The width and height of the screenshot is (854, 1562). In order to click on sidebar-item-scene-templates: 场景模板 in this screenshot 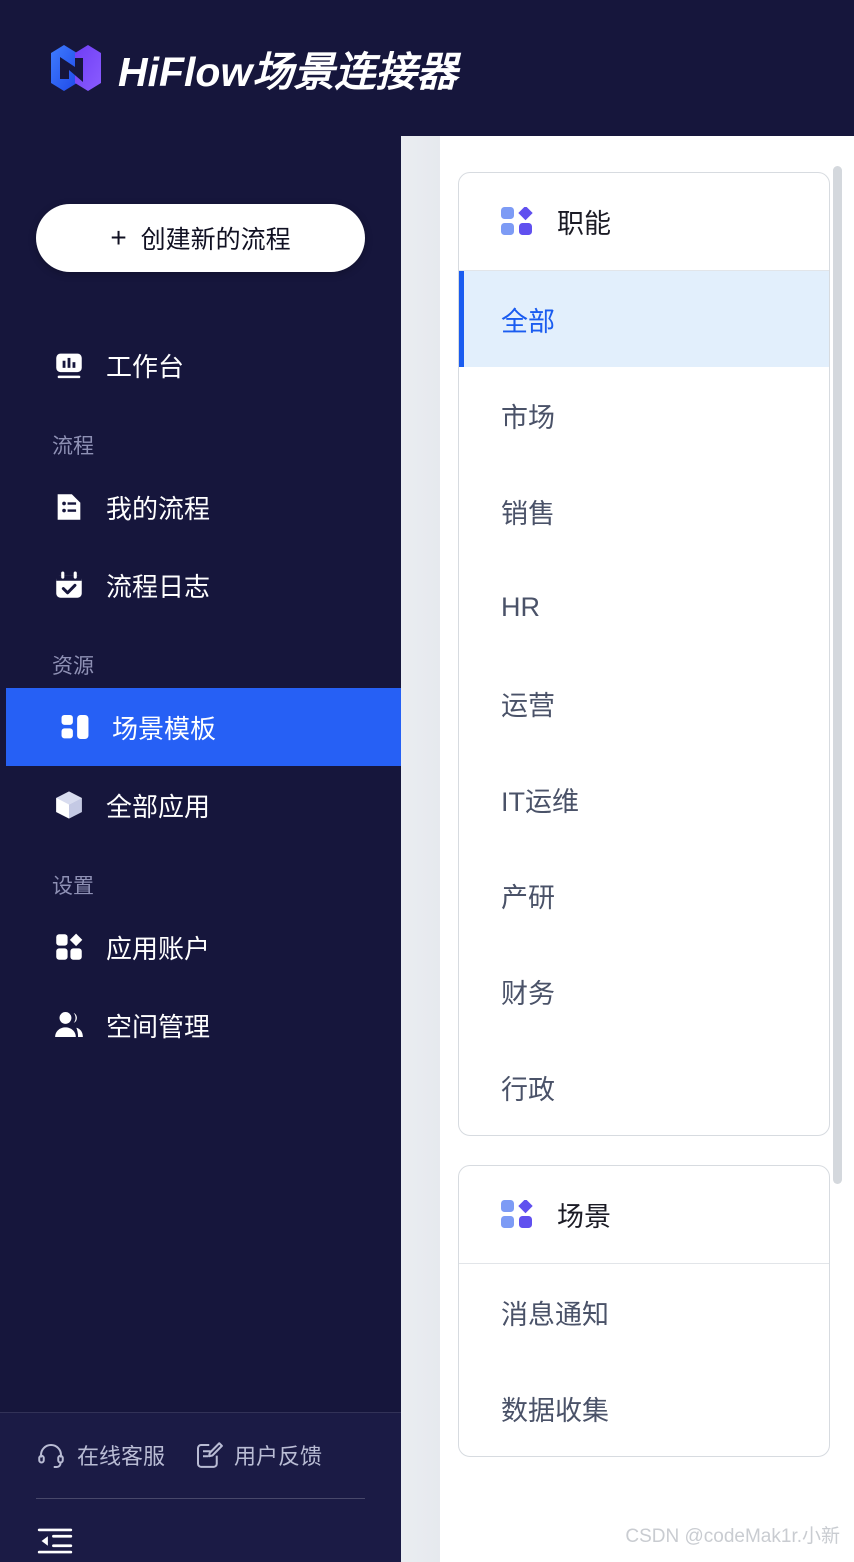, I will do `click(203, 727)`.